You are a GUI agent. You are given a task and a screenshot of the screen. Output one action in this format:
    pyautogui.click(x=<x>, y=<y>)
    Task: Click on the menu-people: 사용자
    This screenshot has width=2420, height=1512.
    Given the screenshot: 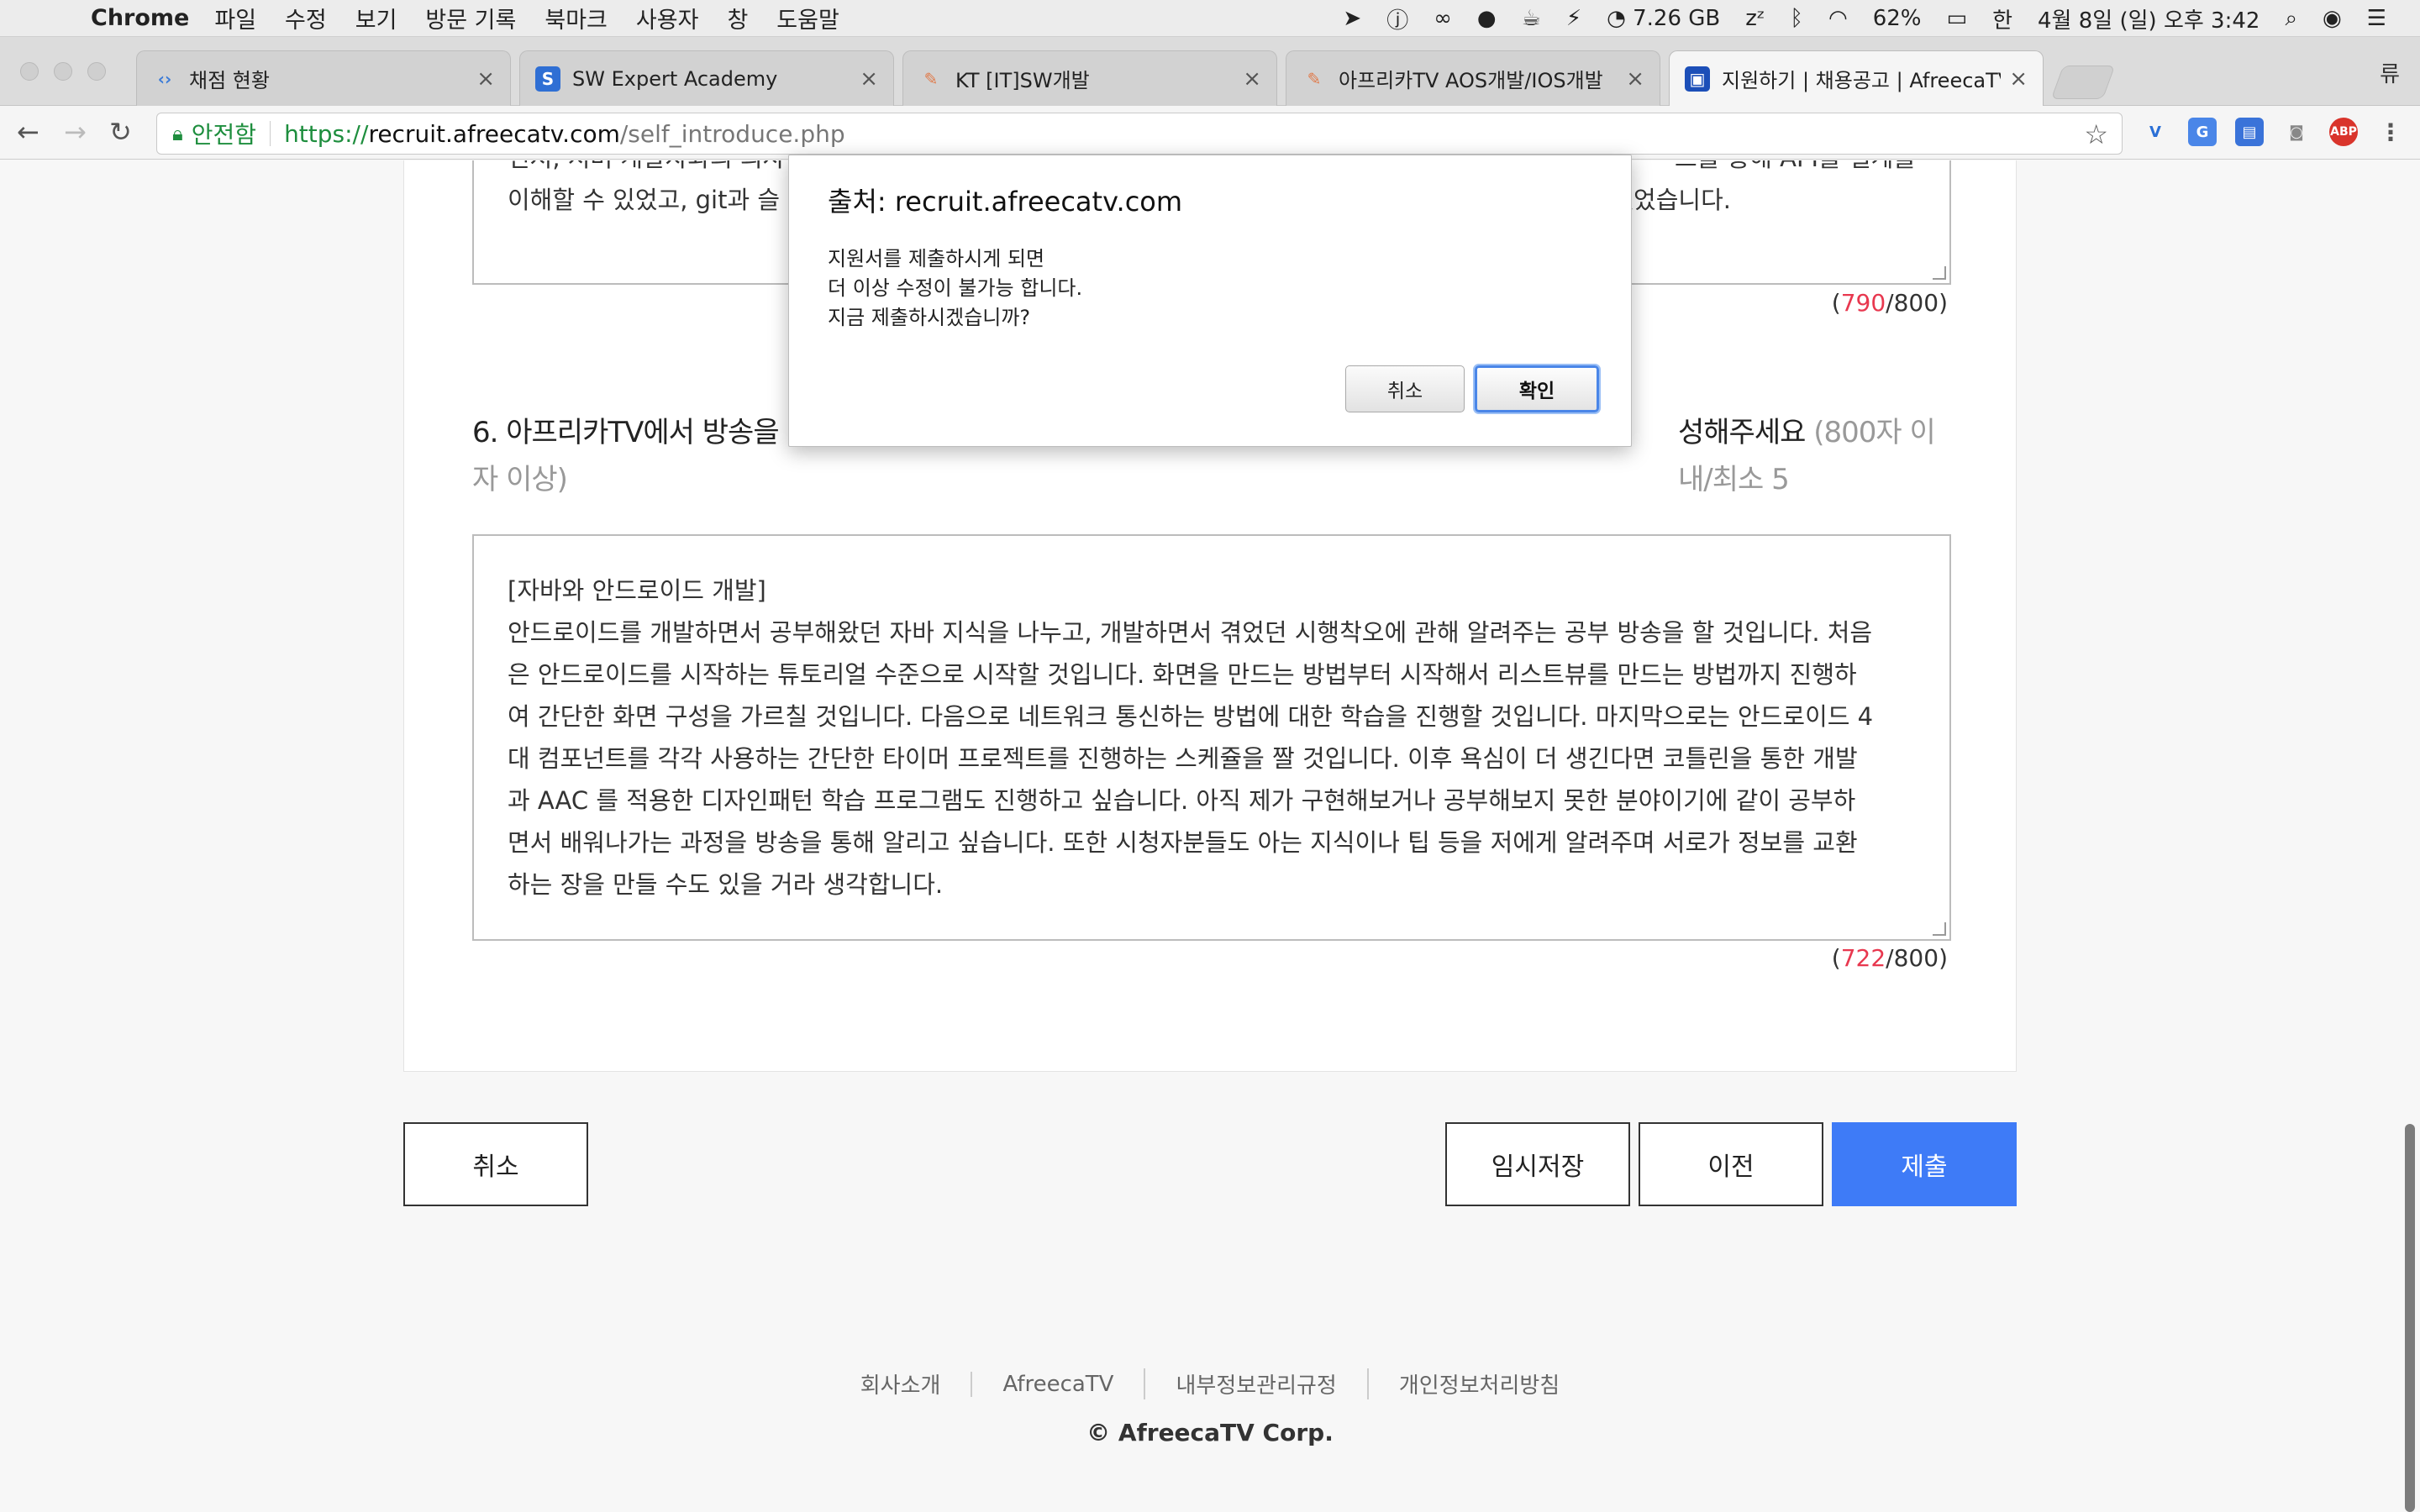 What is the action you would take?
    pyautogui.click(x=667, y=18)
    